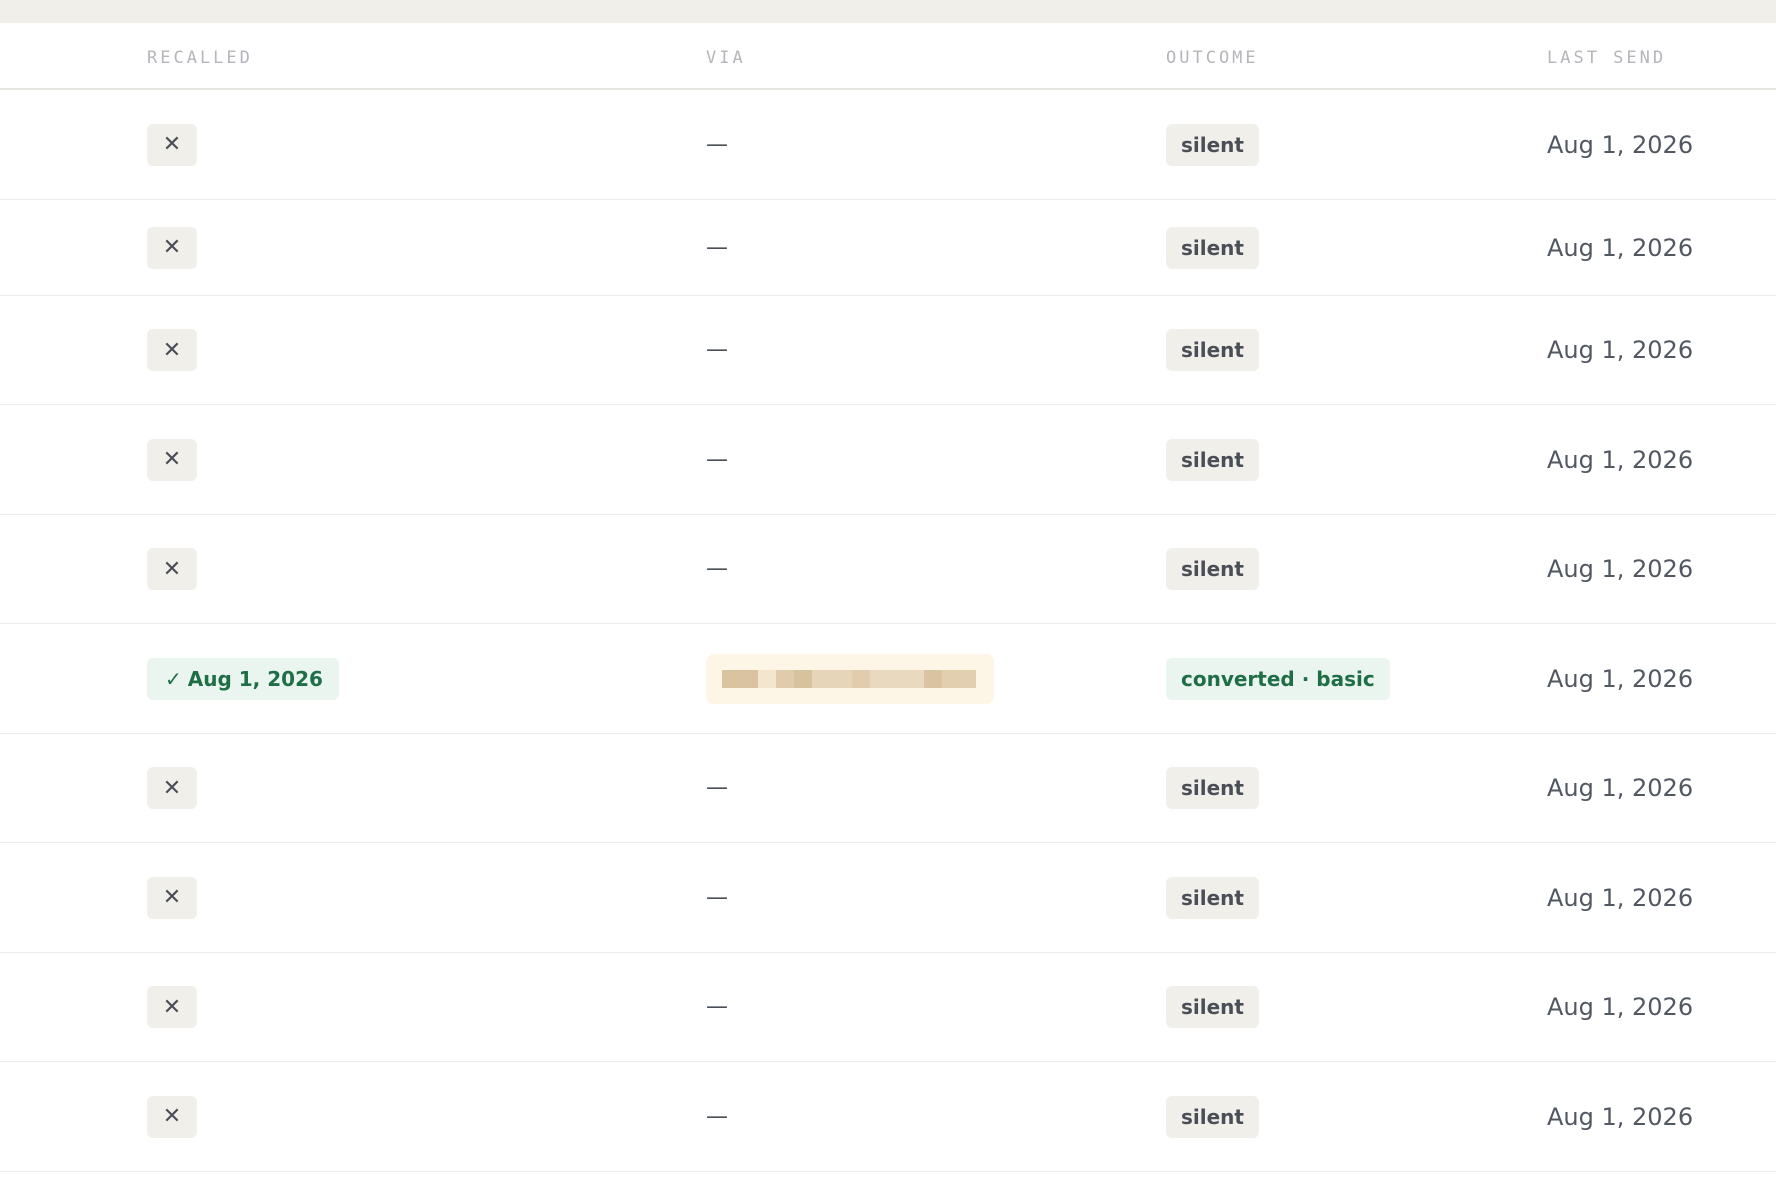  I want to click on redacted-via-value, so click(850, 678).